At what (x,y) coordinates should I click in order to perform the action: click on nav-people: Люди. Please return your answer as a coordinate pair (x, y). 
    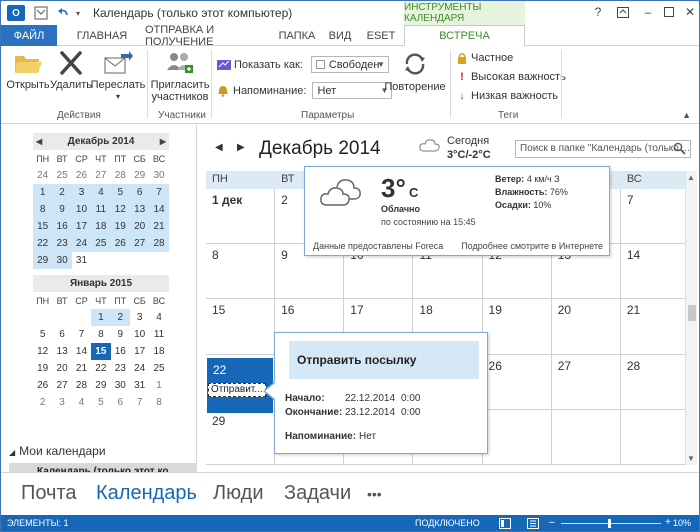
    Looking at the image, I should click on (238, 493).